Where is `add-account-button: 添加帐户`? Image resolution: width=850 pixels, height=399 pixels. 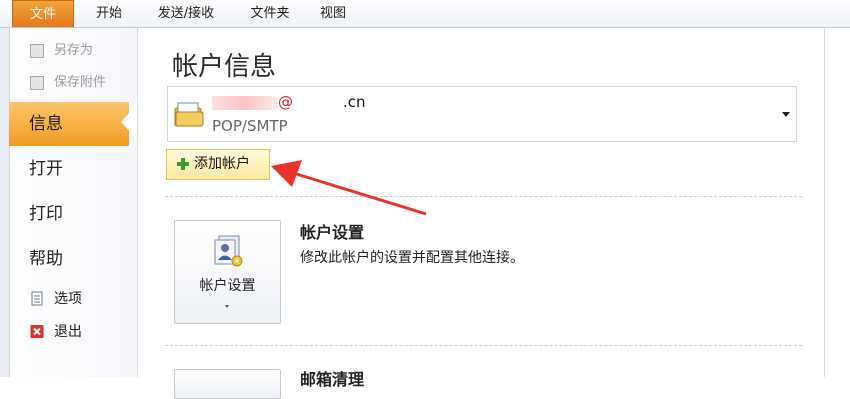
add-account-button: 添加帐户 is located at coordinates (218, 164).